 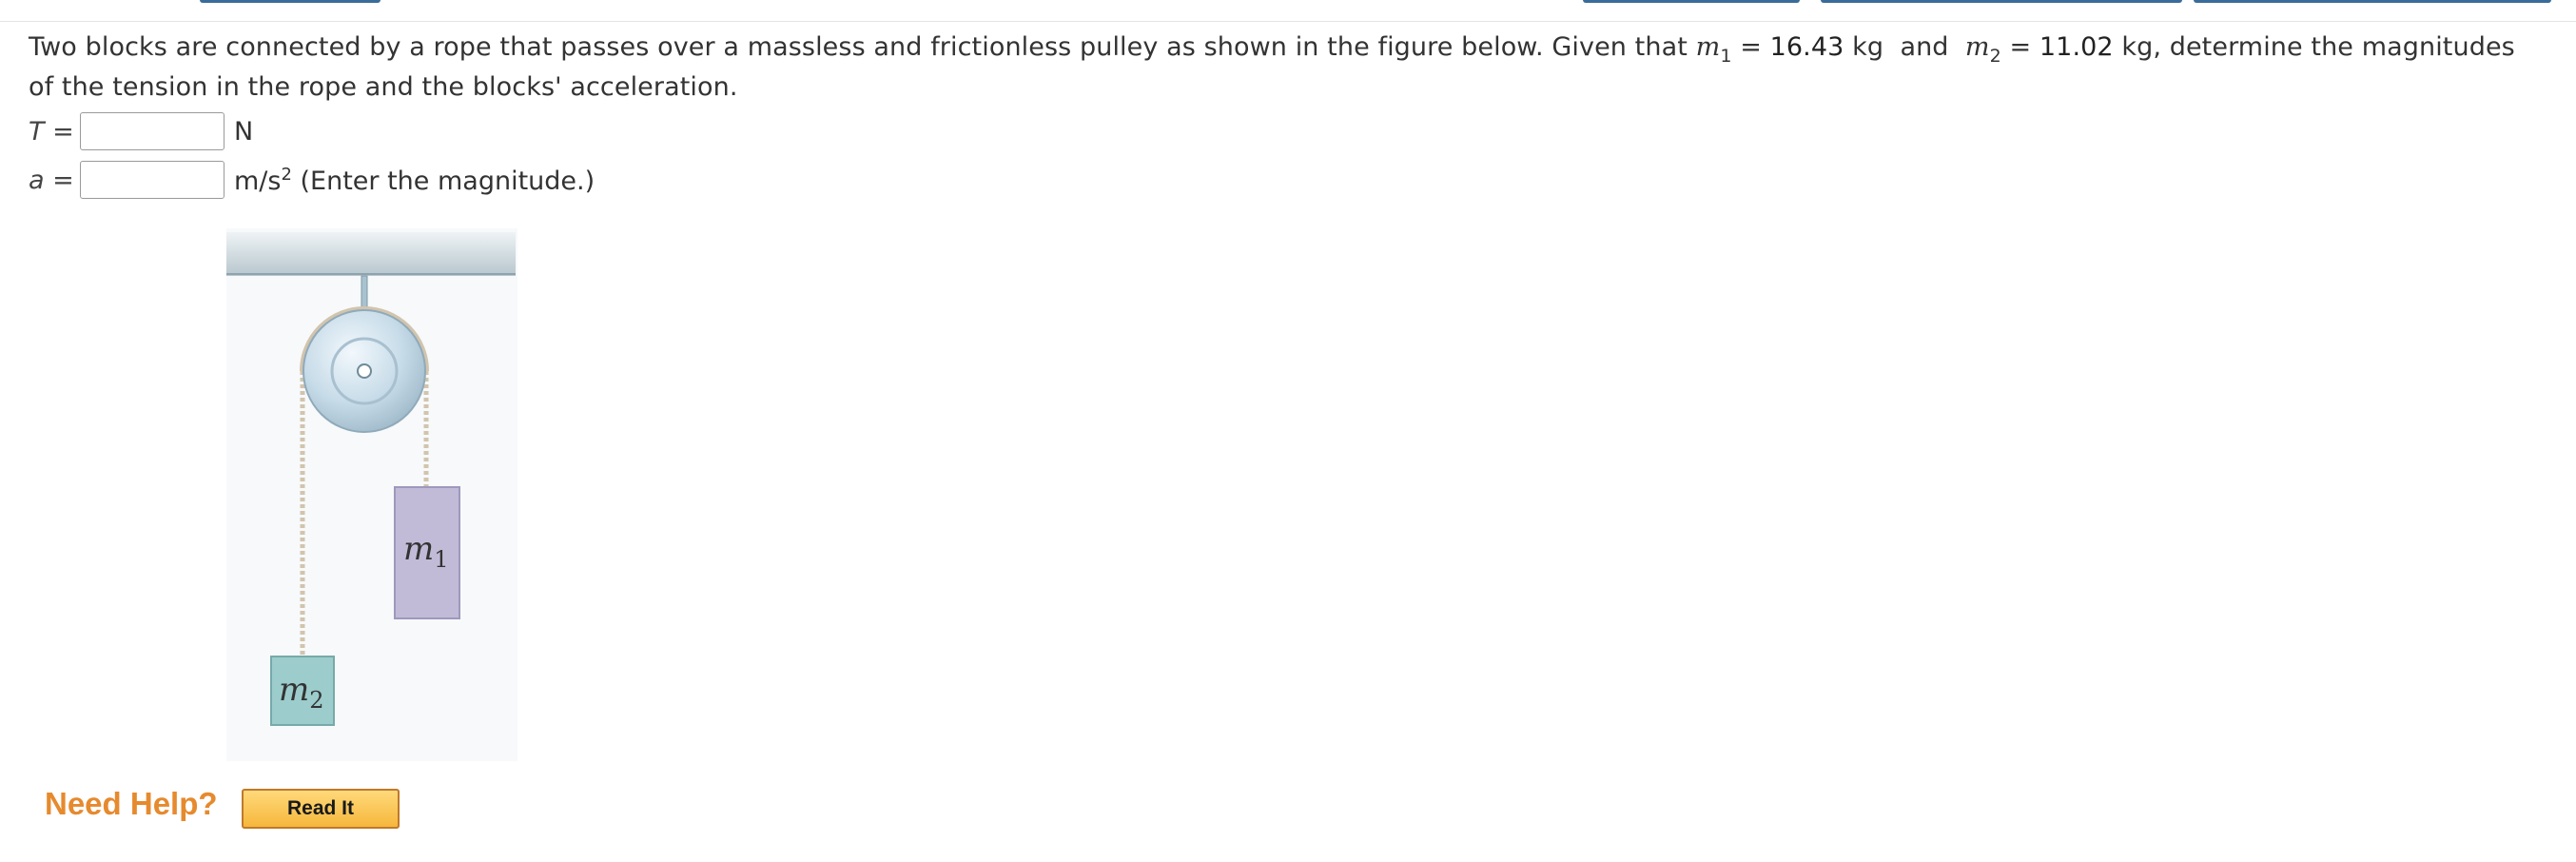 What do you see at coordinates (321, 809) in the screenshot?
I see `read-it-button: Read It` at bounding box center [321, 809].